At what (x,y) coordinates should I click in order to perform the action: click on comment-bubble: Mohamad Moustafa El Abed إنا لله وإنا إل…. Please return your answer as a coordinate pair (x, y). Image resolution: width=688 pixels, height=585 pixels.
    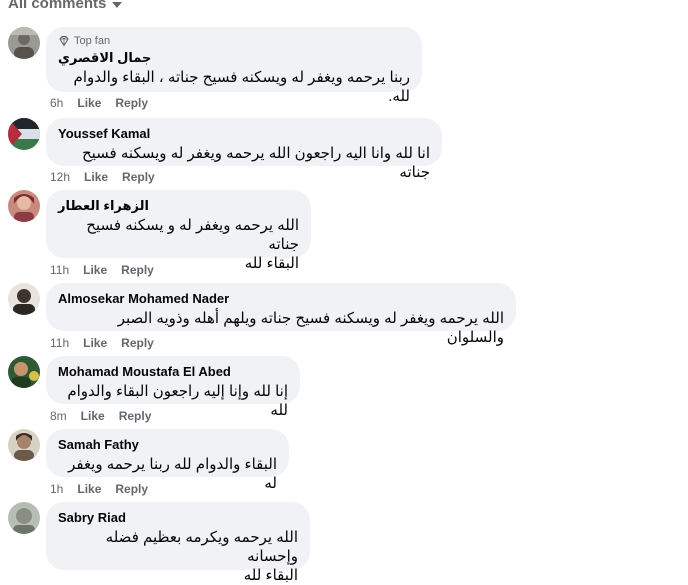
    Looking at the image, I should click on (173, 387).